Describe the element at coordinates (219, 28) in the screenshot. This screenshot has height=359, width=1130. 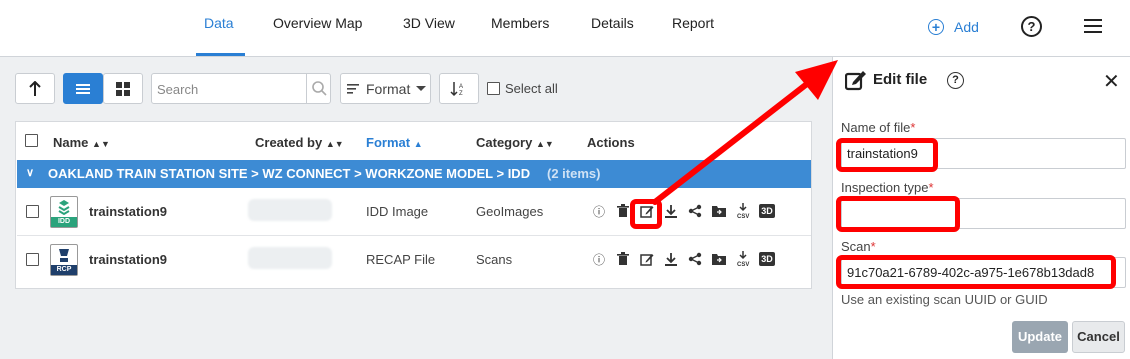
I see `tab-data: Data` at that location.